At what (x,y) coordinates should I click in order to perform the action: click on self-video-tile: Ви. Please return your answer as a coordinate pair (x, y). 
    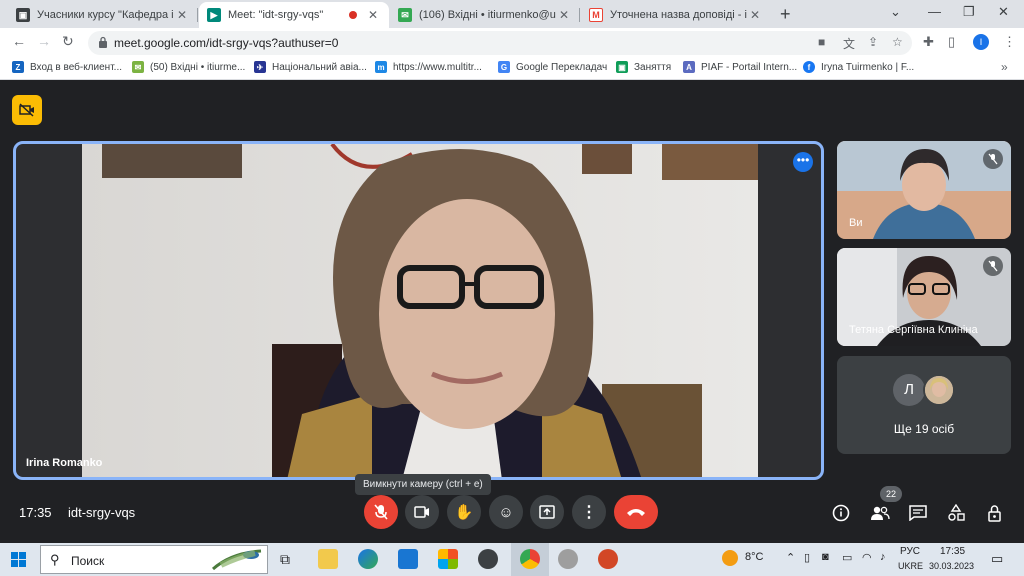
    Looking at the image, I should click on (924, 190).